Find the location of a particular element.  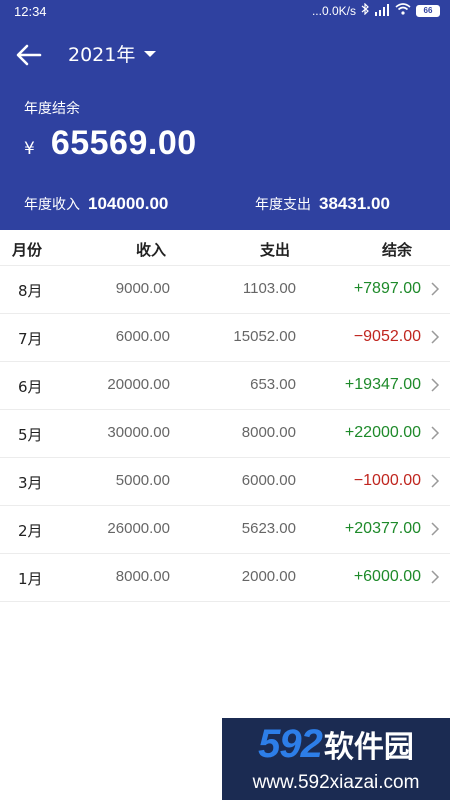

toolbar: 2021年 is located at coordinates (225, 53).